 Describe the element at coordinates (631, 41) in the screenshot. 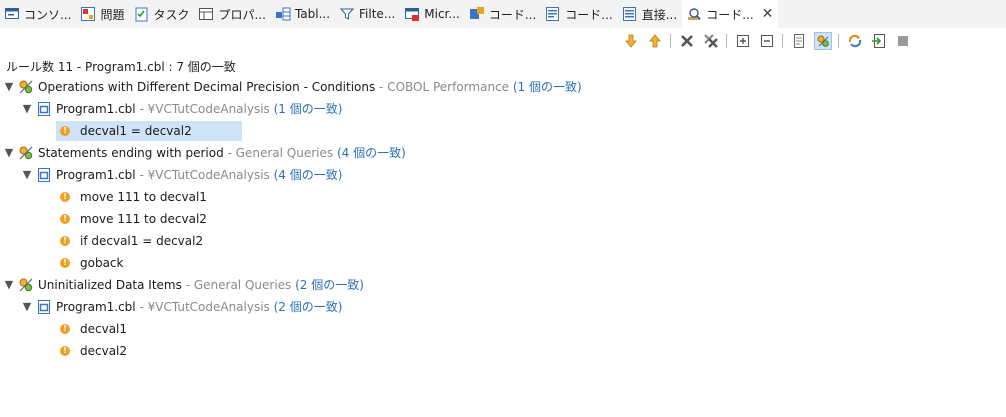

I see `arrow-down-icon` at that location.